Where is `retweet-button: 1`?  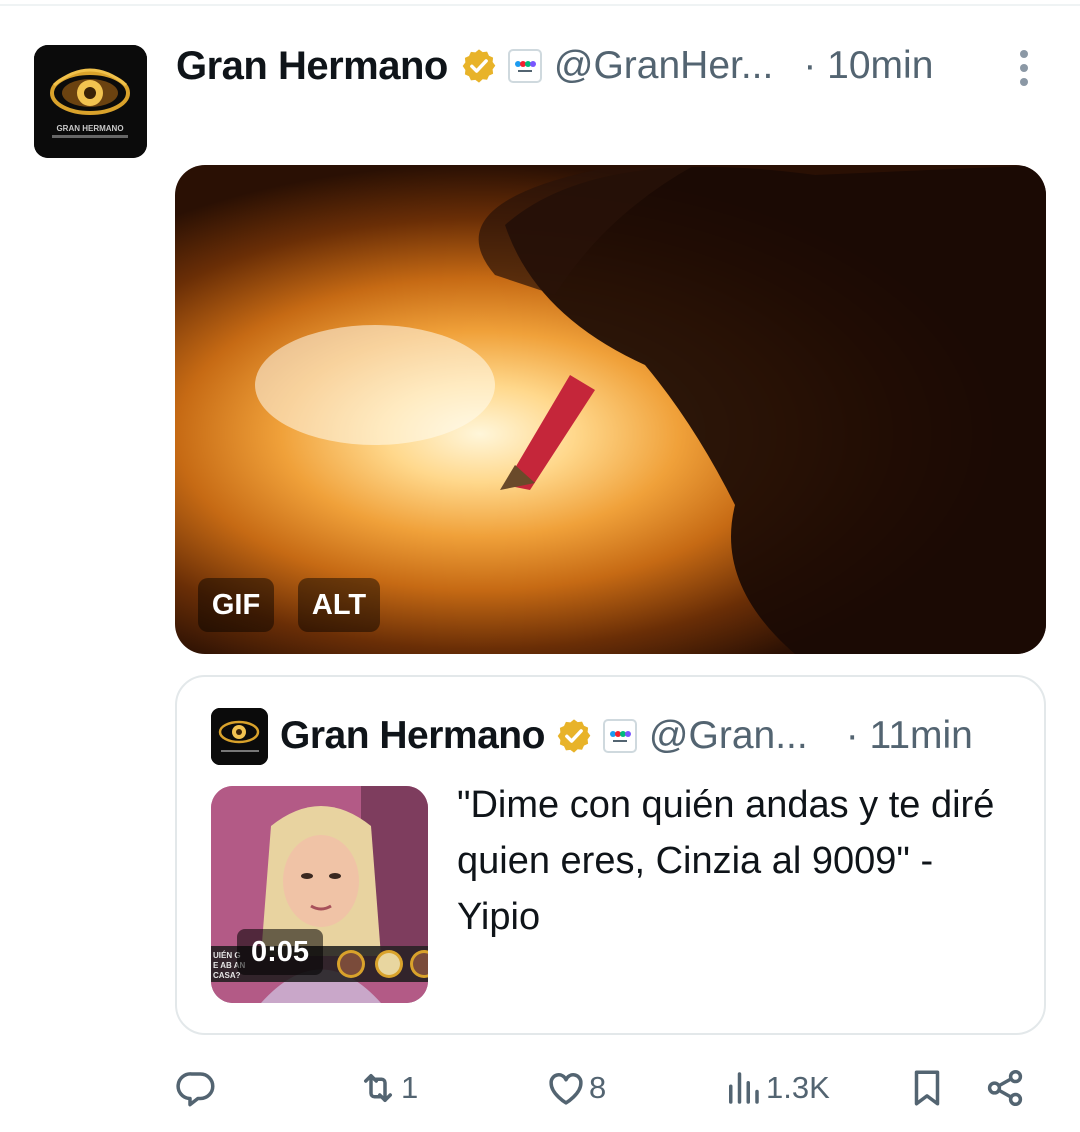 retweet-button: 1 is located at coordinates (387, 1088).